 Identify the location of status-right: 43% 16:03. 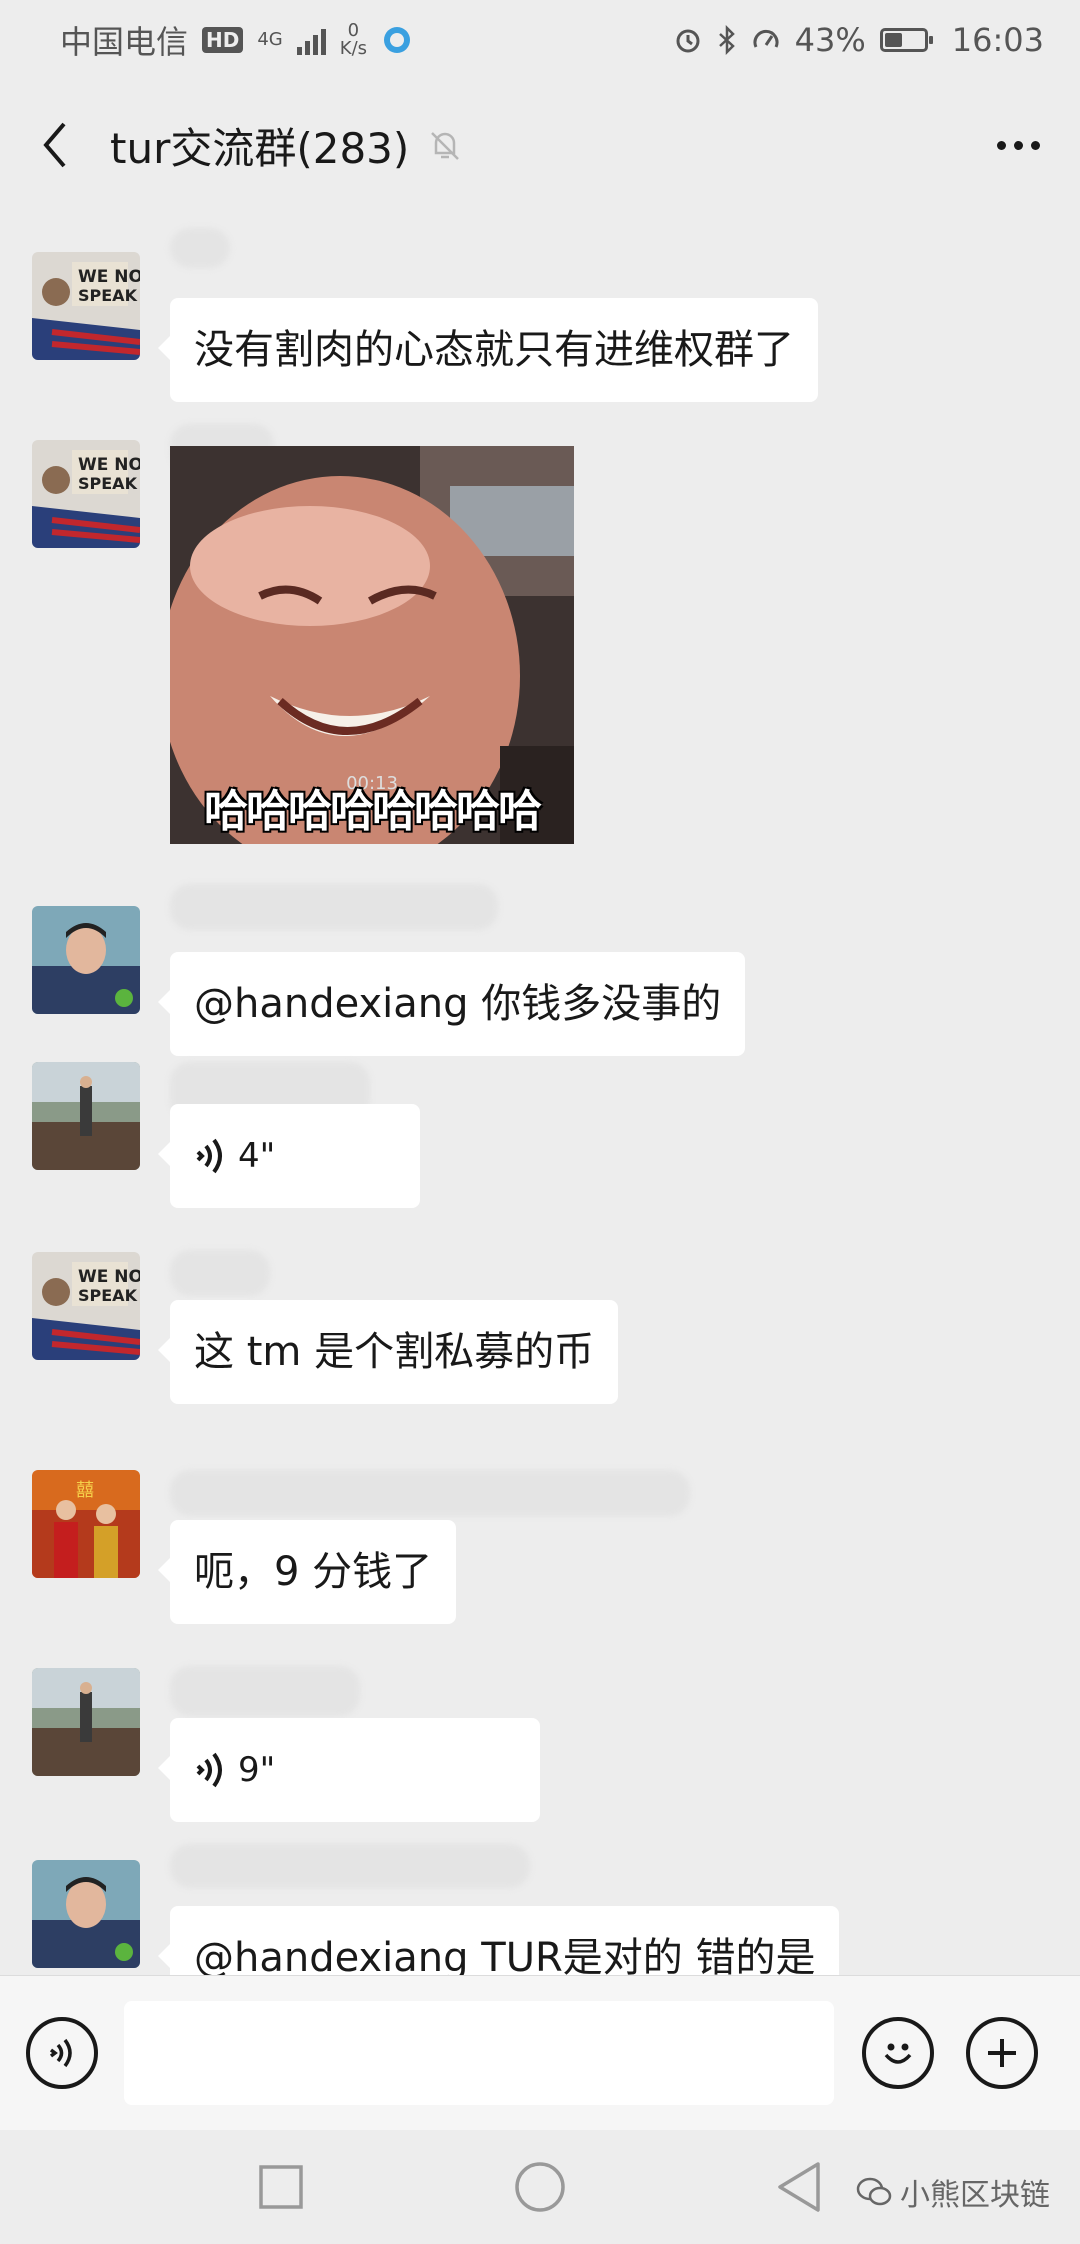
(858, 40).